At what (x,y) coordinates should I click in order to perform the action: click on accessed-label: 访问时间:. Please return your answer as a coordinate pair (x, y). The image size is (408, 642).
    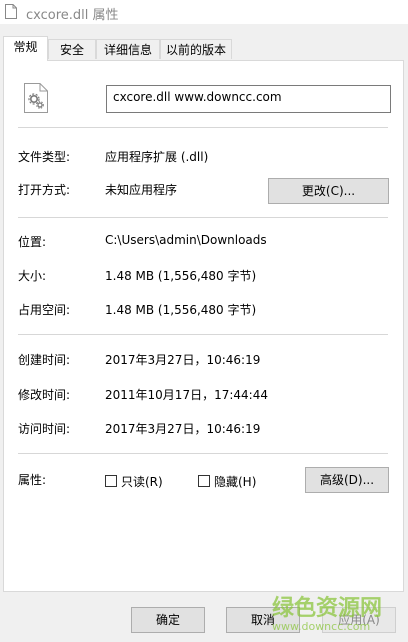
    Looking at the image, I should click on (44, 429).